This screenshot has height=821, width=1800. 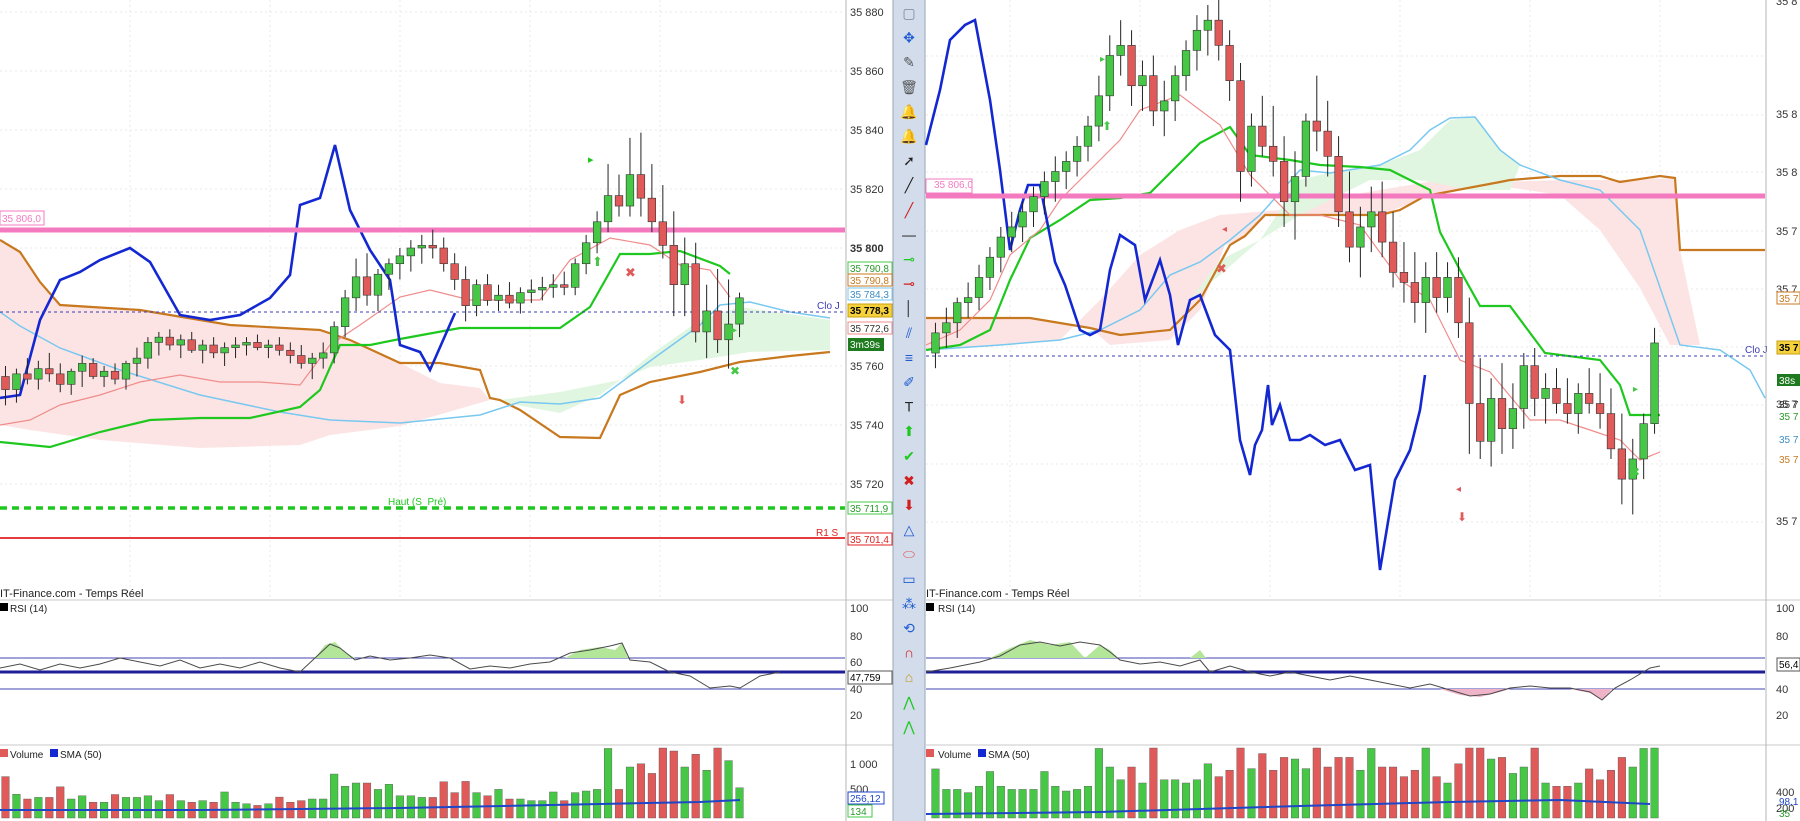 I want to click on svg-text: 35, so click(x=1785, y=814).